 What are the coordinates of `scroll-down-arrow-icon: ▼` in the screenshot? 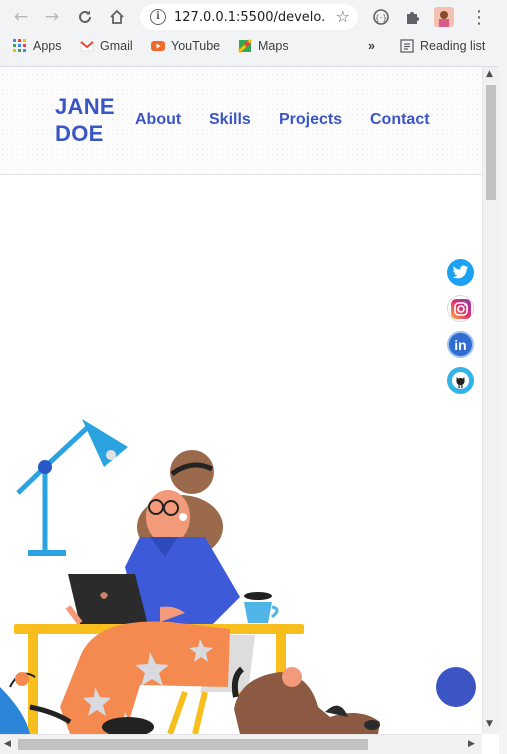 It's located at (489, 724).